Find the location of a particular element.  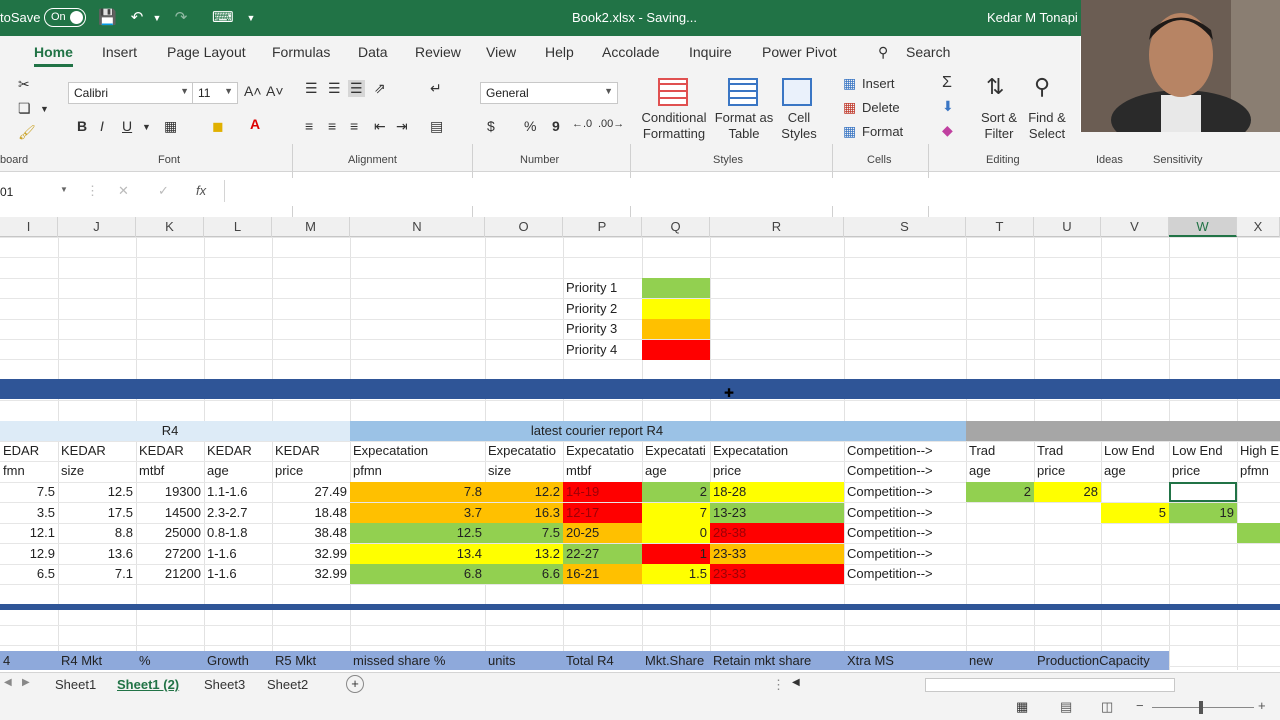

data-cell: 6.8 is located at coordinates (417, 574).